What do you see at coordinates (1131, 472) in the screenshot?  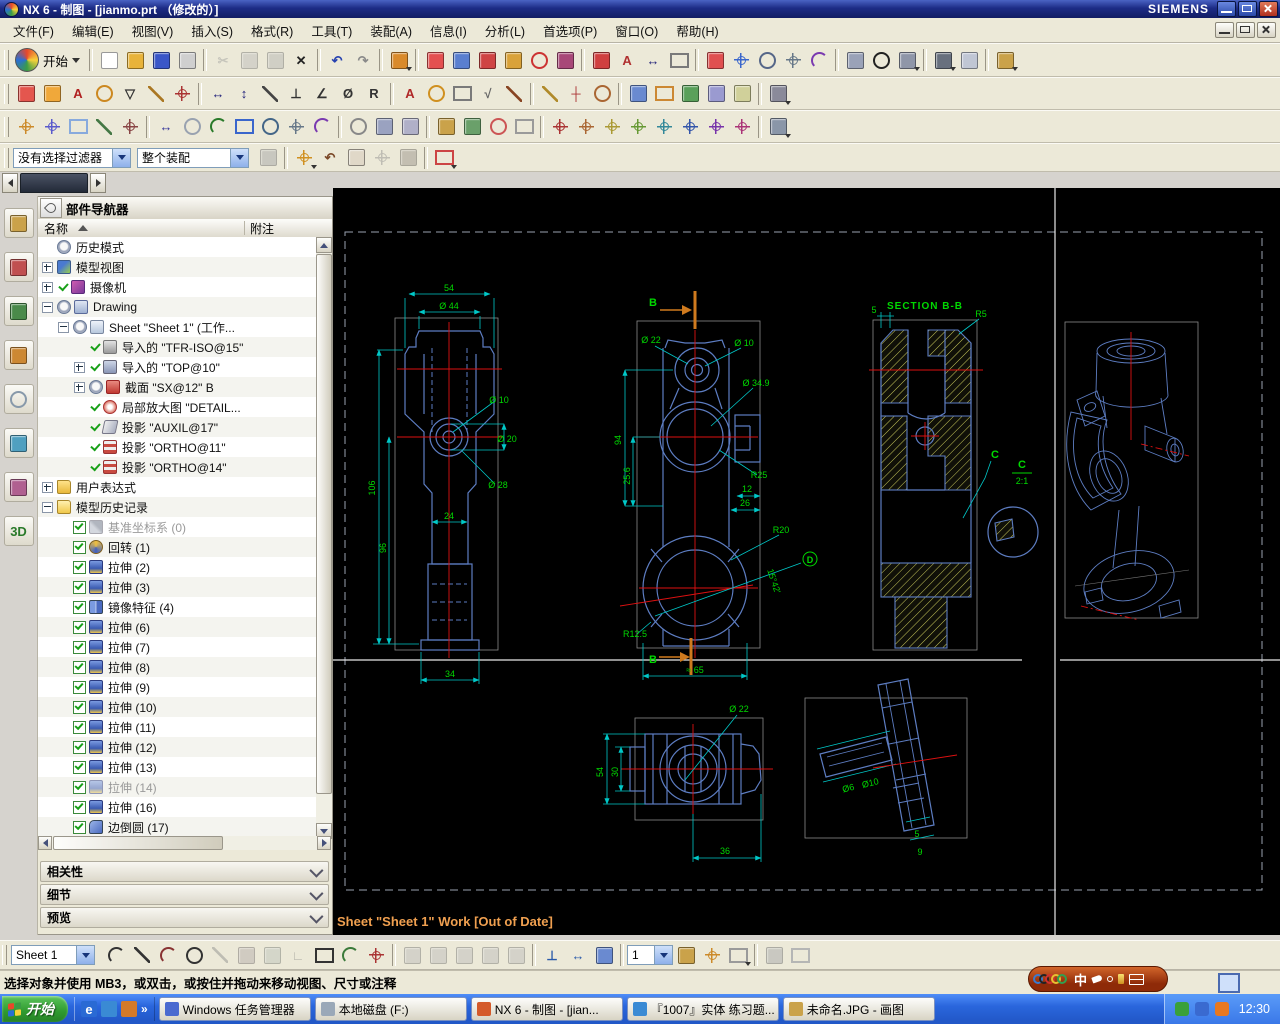 I see `isometric-view` at bounding box center [1131, 472].